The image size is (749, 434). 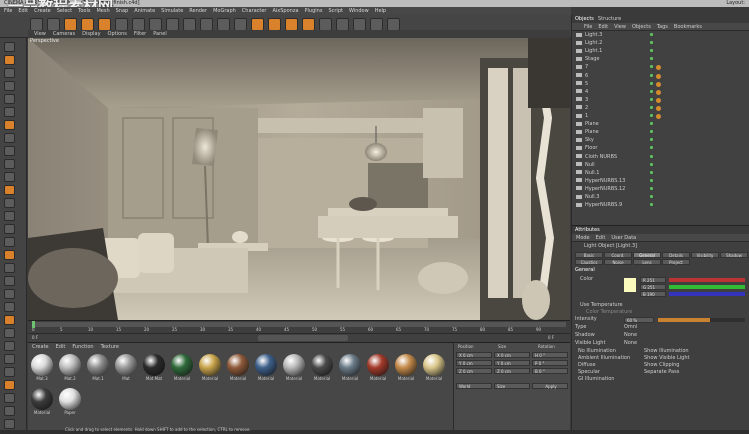 What do you see at coordinates (630, 327) in the screenshot?
I see `type-value: Omni` at bounding box center [630, 327].